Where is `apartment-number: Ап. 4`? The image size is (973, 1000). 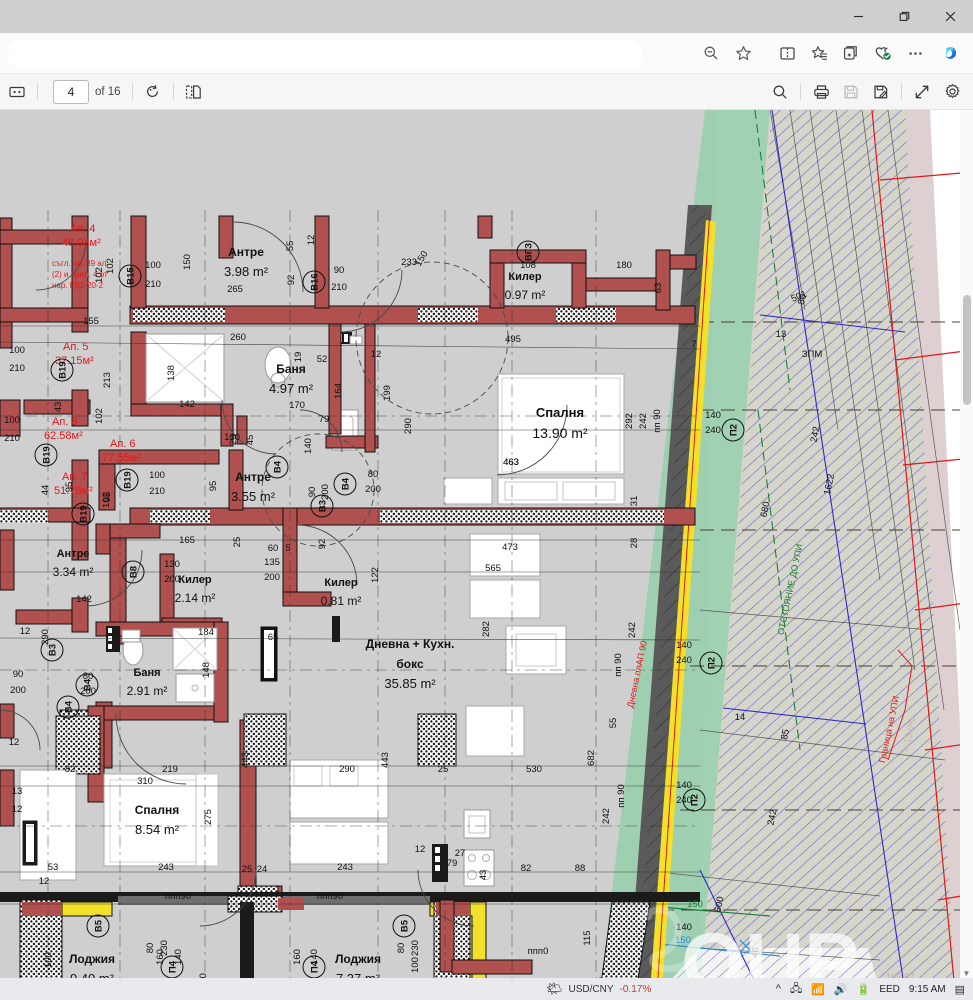 apartment-number: Ап. 4 is located at coordinates (83, 229).